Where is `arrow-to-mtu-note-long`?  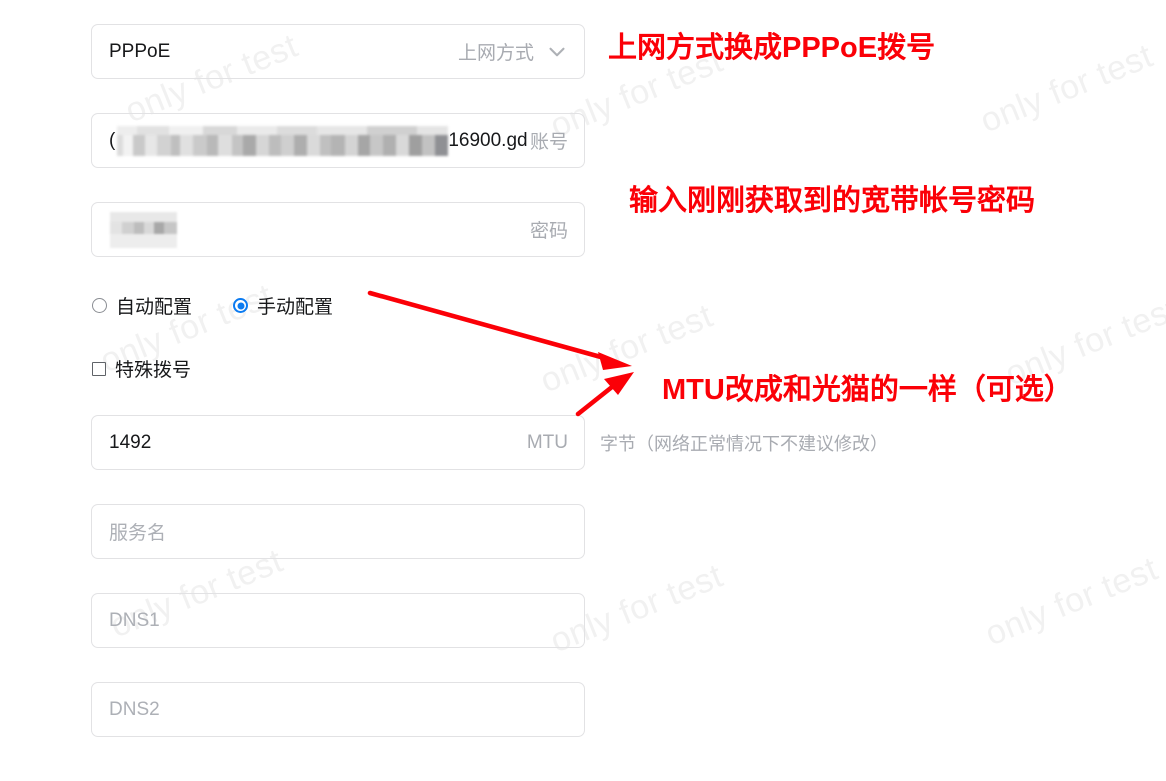 arrow-to-mtu-note-long is located at coordinates (499, 330).